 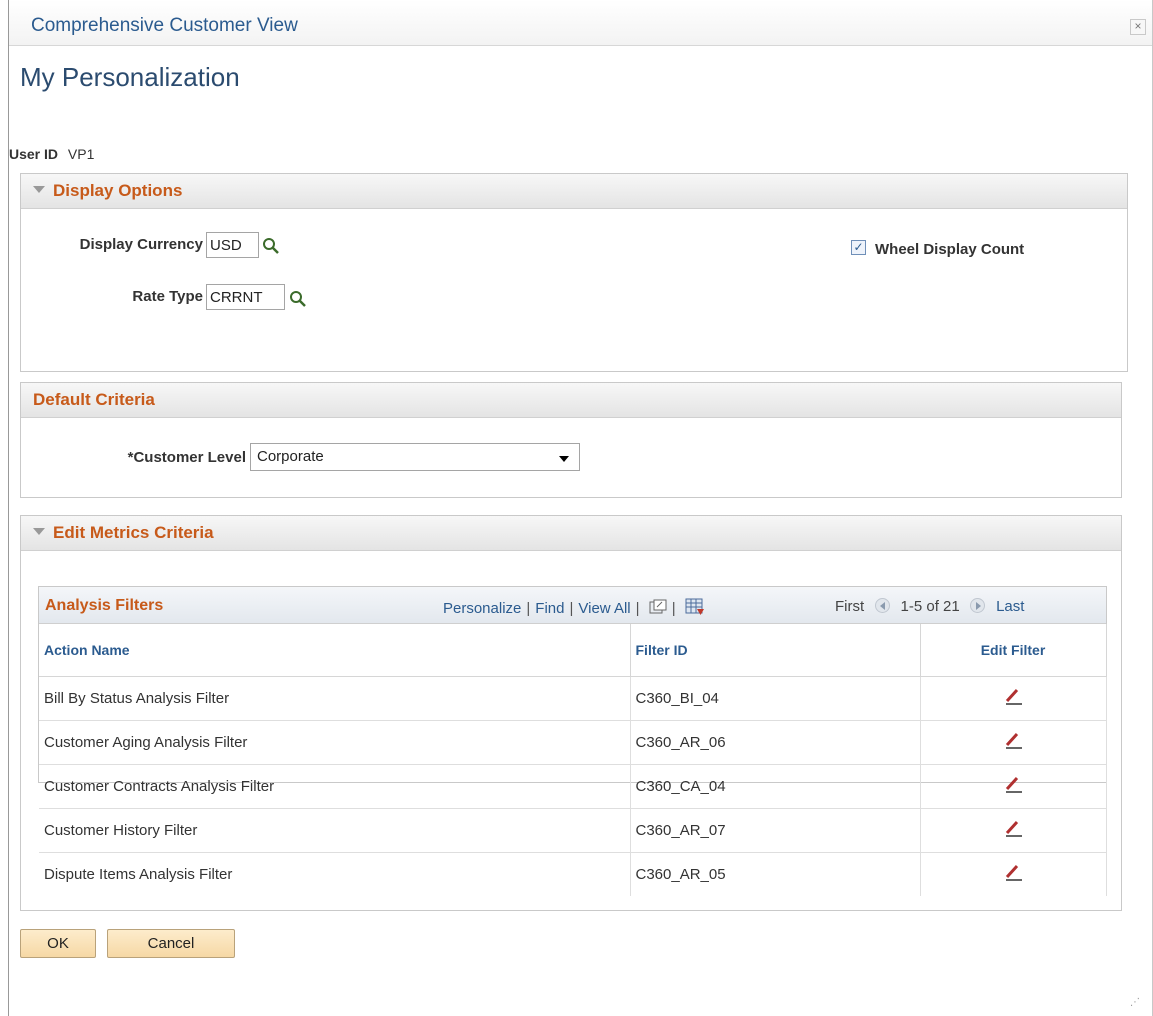 I want to click on window-title: Comprehensive Customer View, so click(x=164, y=25).